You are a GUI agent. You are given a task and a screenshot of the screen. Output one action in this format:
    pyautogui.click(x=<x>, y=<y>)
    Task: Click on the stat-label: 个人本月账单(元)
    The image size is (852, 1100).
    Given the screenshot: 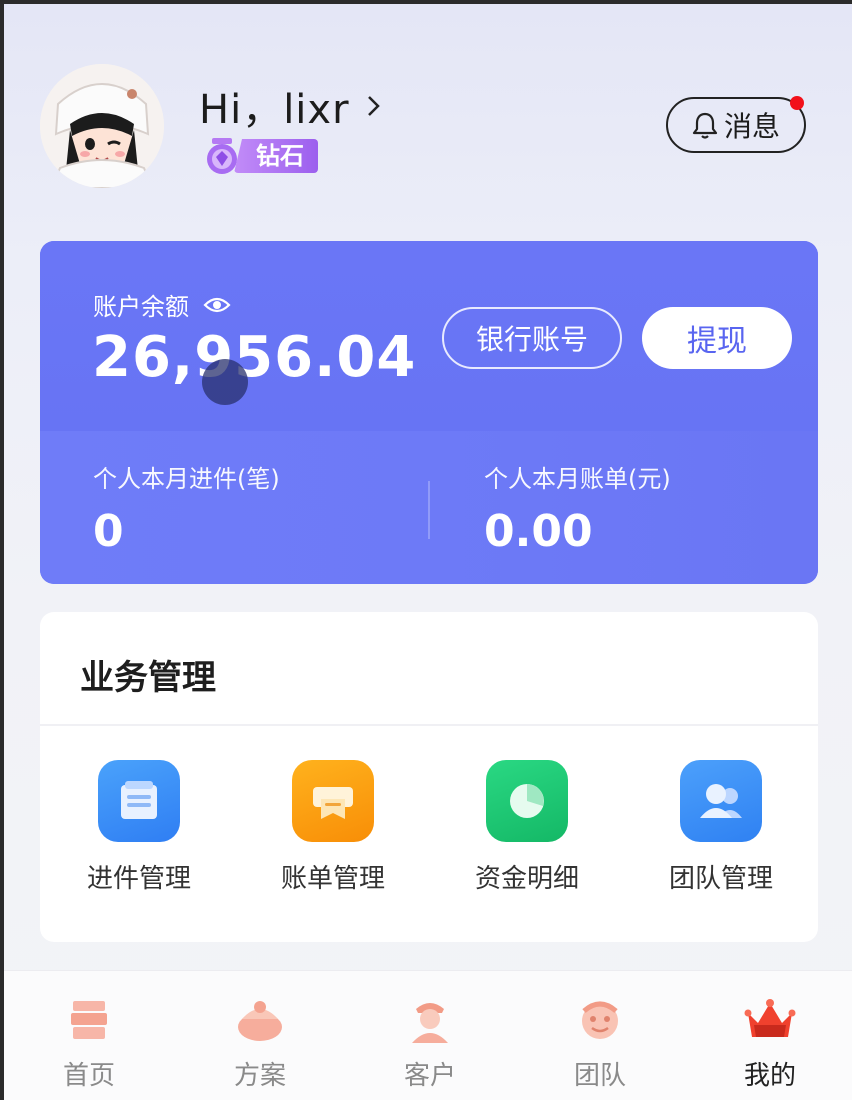 What is the action you would take?
    pyautogui.click(x=577, y=479)
    